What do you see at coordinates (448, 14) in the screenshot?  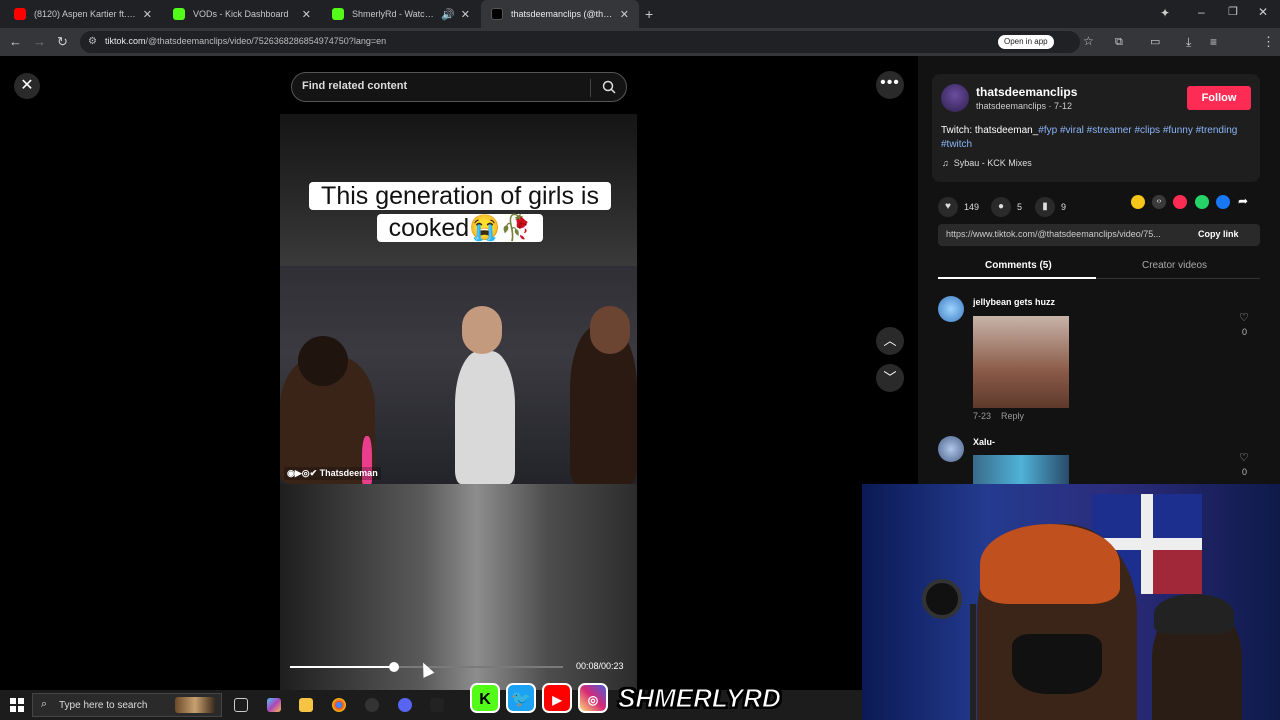 I see `mute-tab-icon: 🔊` at bounding box center [448, 14].